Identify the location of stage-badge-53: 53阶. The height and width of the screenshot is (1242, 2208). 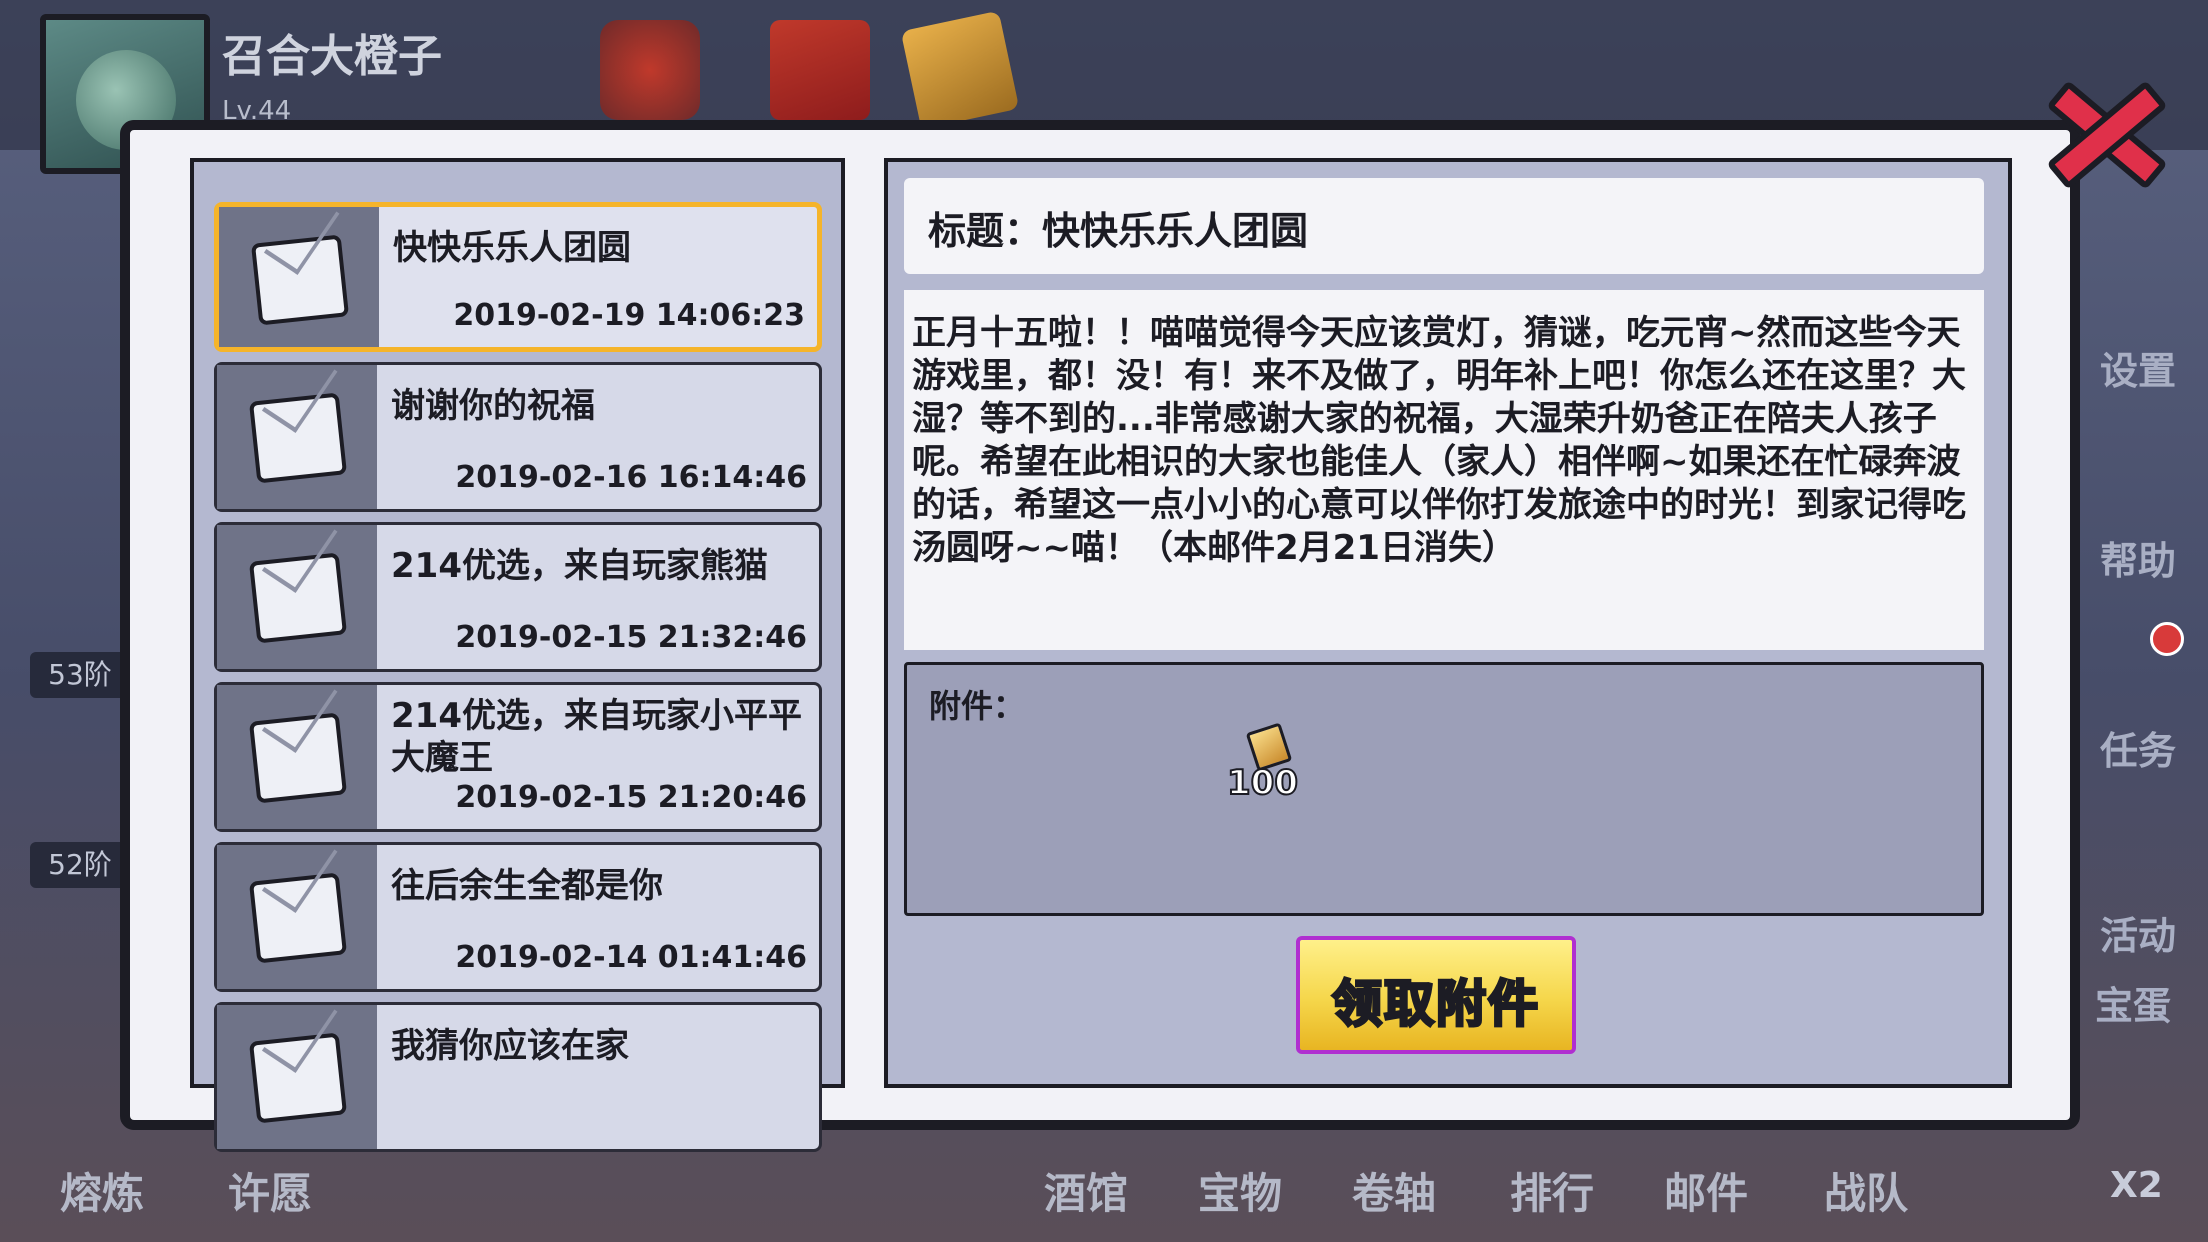
(80, 675).